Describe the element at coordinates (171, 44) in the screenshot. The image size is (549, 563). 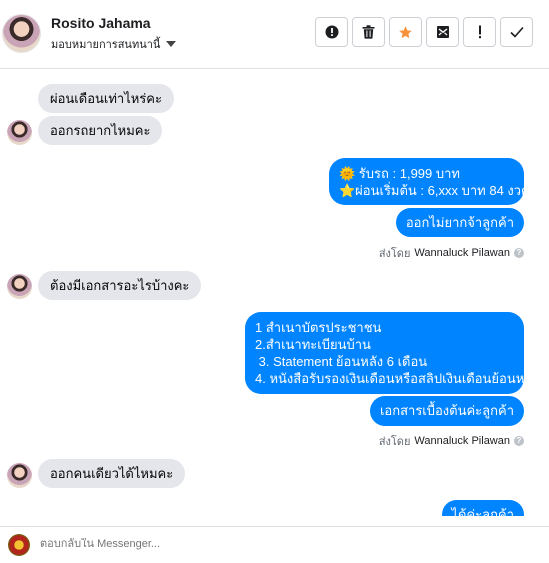
I see `caret-down-icon` at that location.